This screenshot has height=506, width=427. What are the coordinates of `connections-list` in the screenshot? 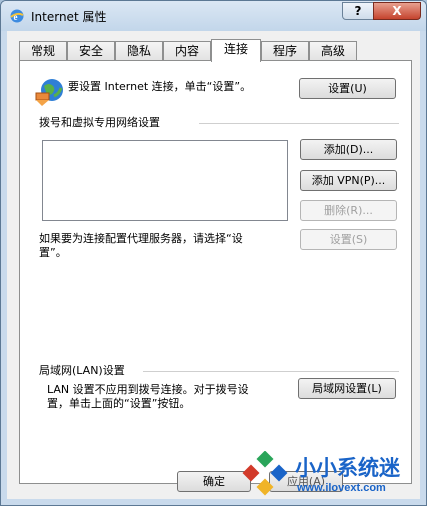 It's located at (165, 180).